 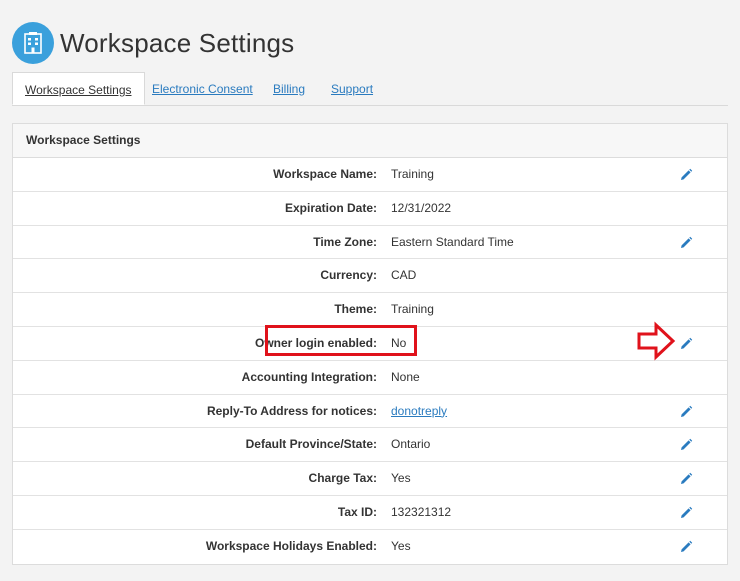 What do you see at coordinates (399, 342) in the screenshot?
I see `setting-value: No` at bounding box center [399, 342].